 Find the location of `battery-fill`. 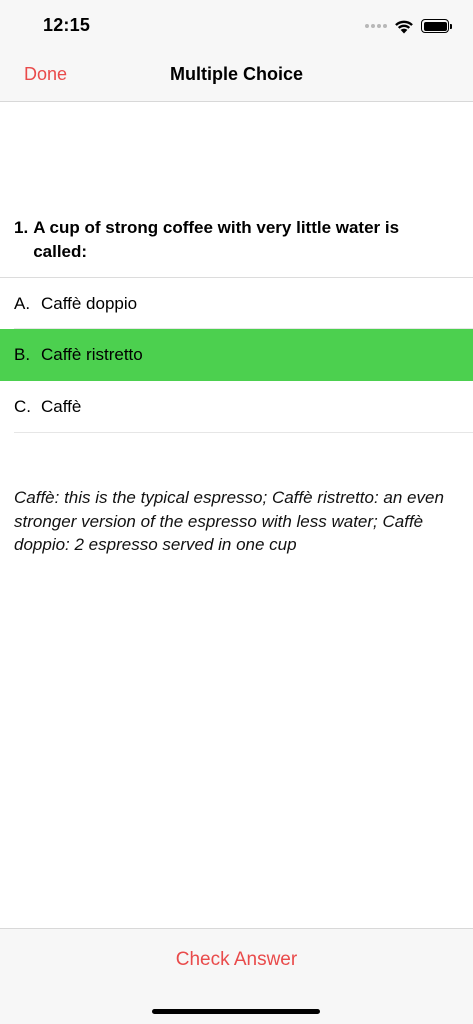

battery-fill is located at coordinates (435, 26).